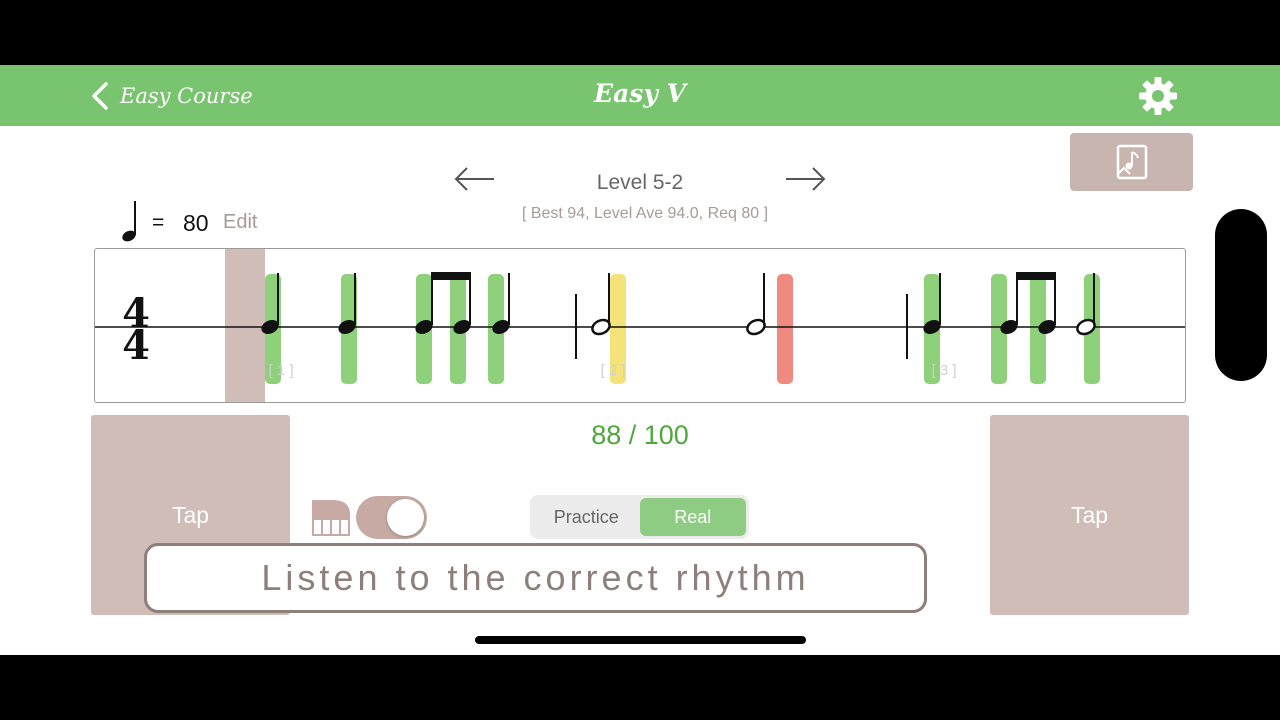 This screenshot has height=720, width=1280. What do you see at coordinates (645, 213) in the screenshot?
I see `level-stats: [ Best 94, Level Ave 94.0, Req 80 ]` at bounding box center [645, 213].